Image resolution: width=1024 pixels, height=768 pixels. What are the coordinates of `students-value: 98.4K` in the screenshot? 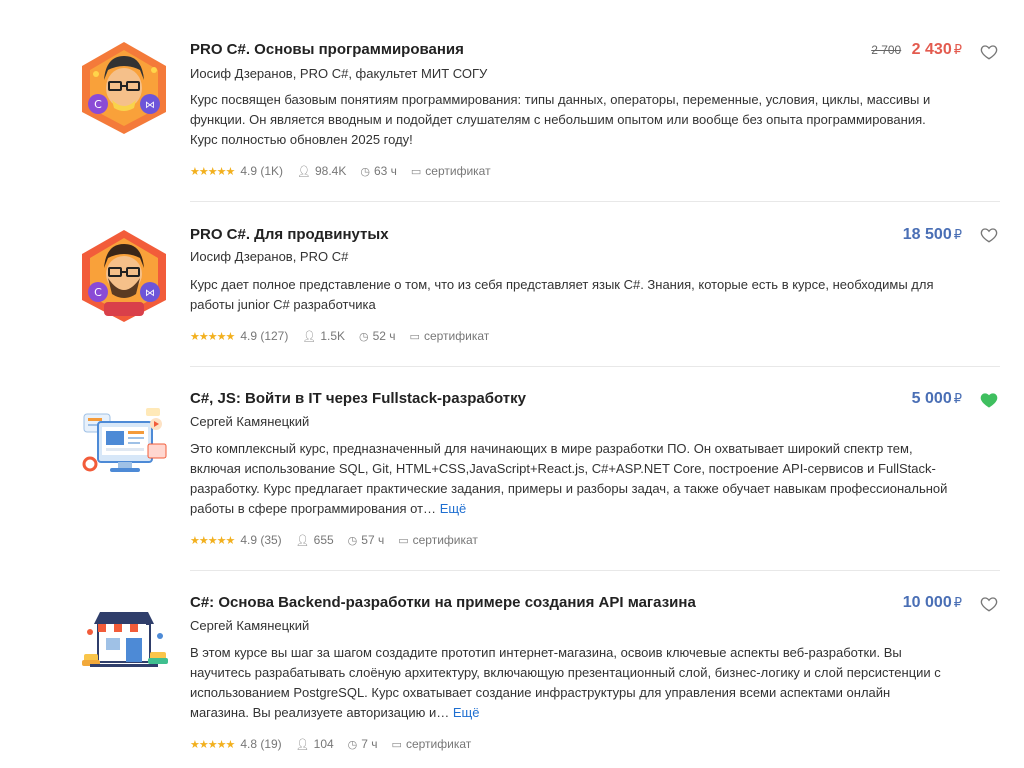 It's located at (330, 171).